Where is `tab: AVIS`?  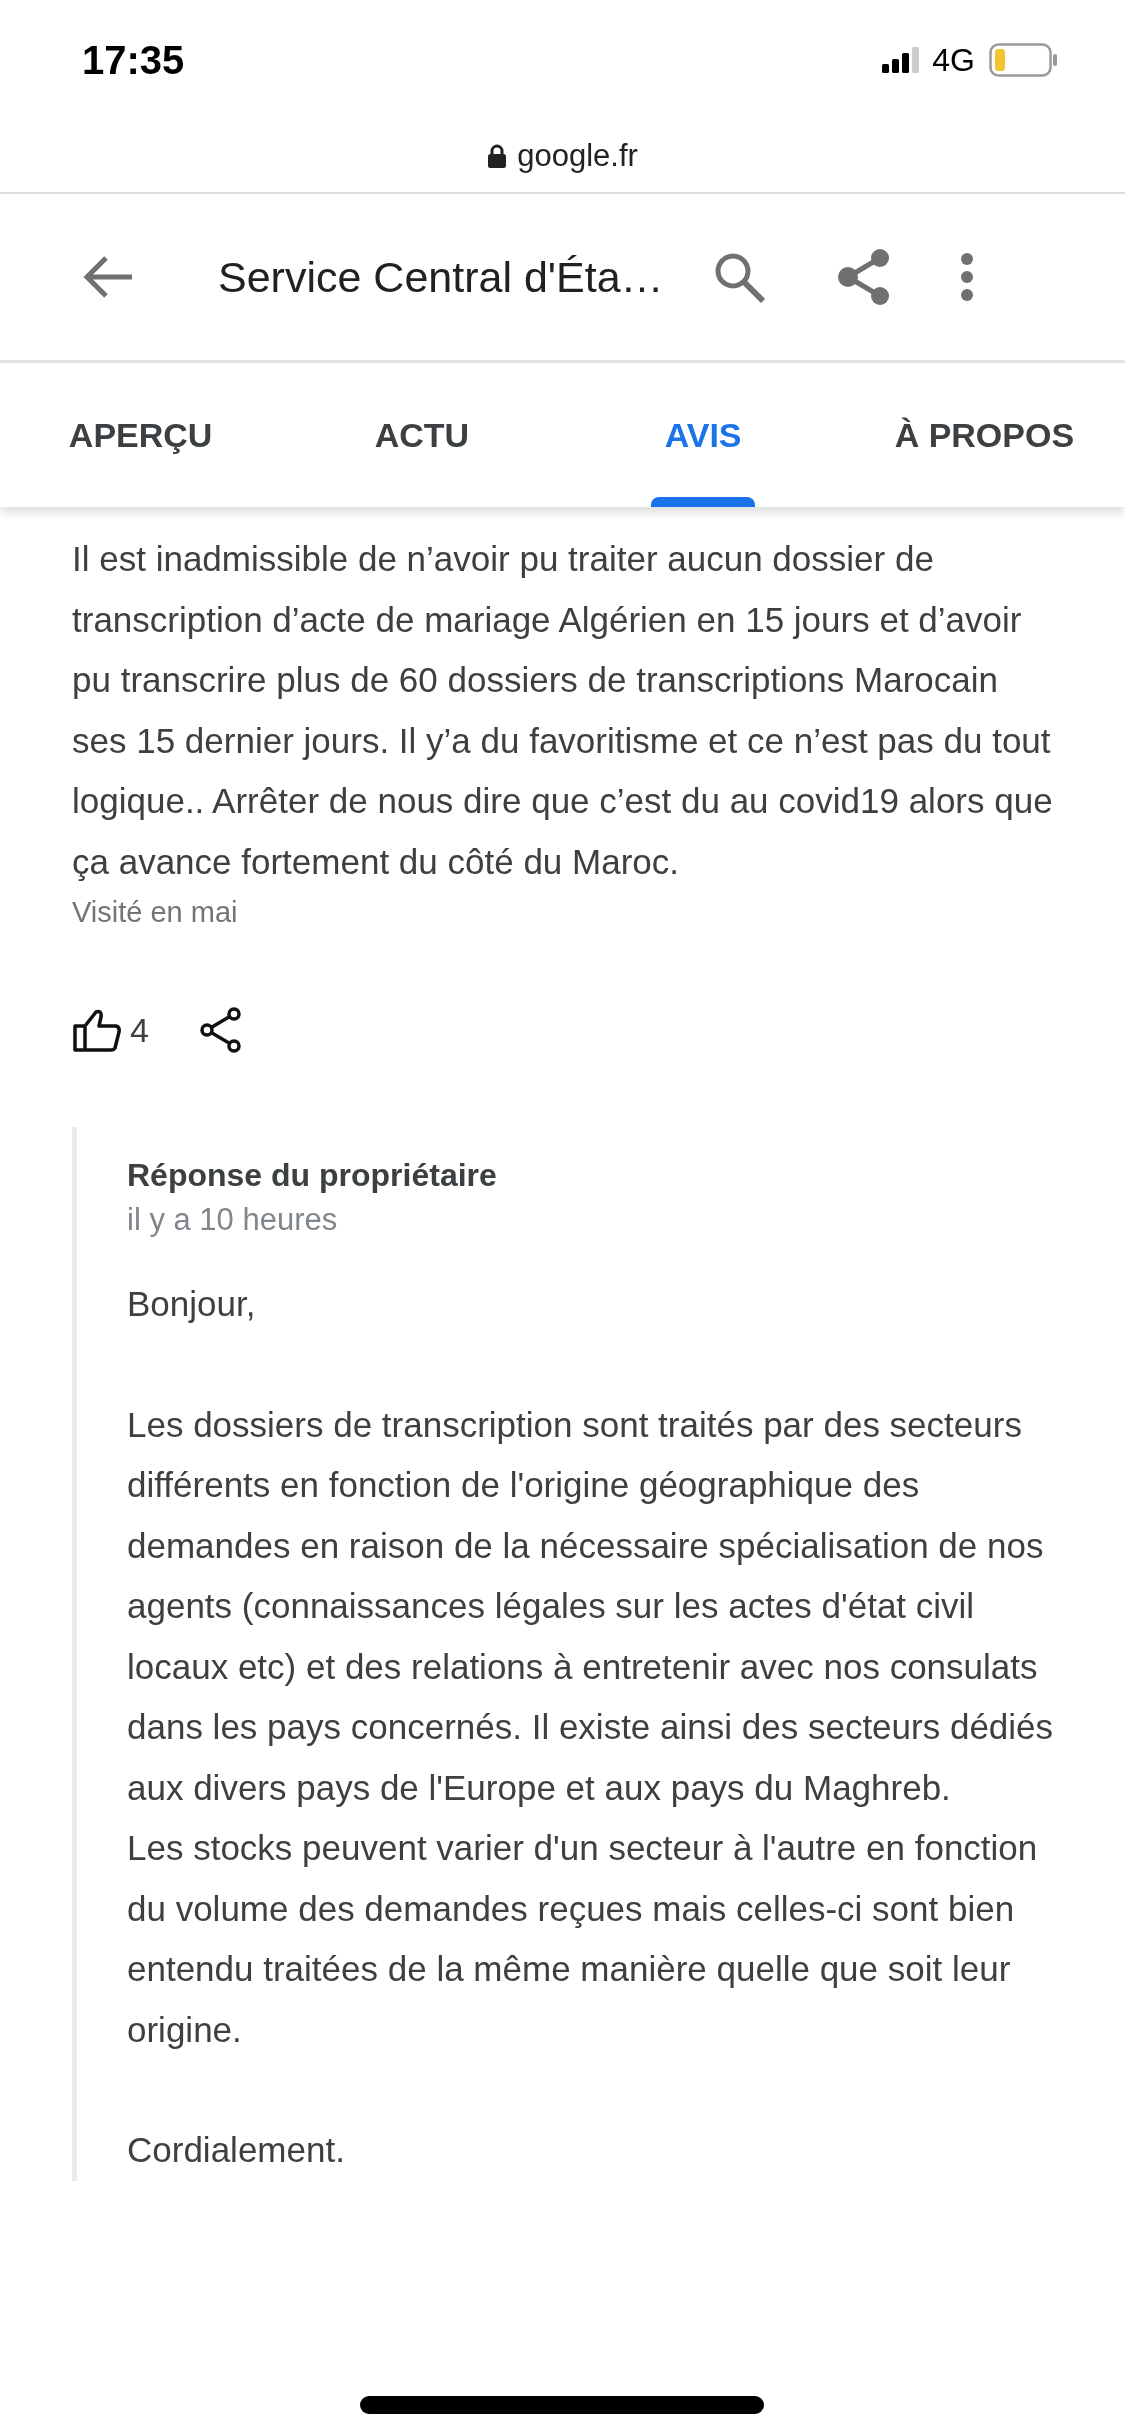 tab: AVIS is located at coordinates (703, 435).